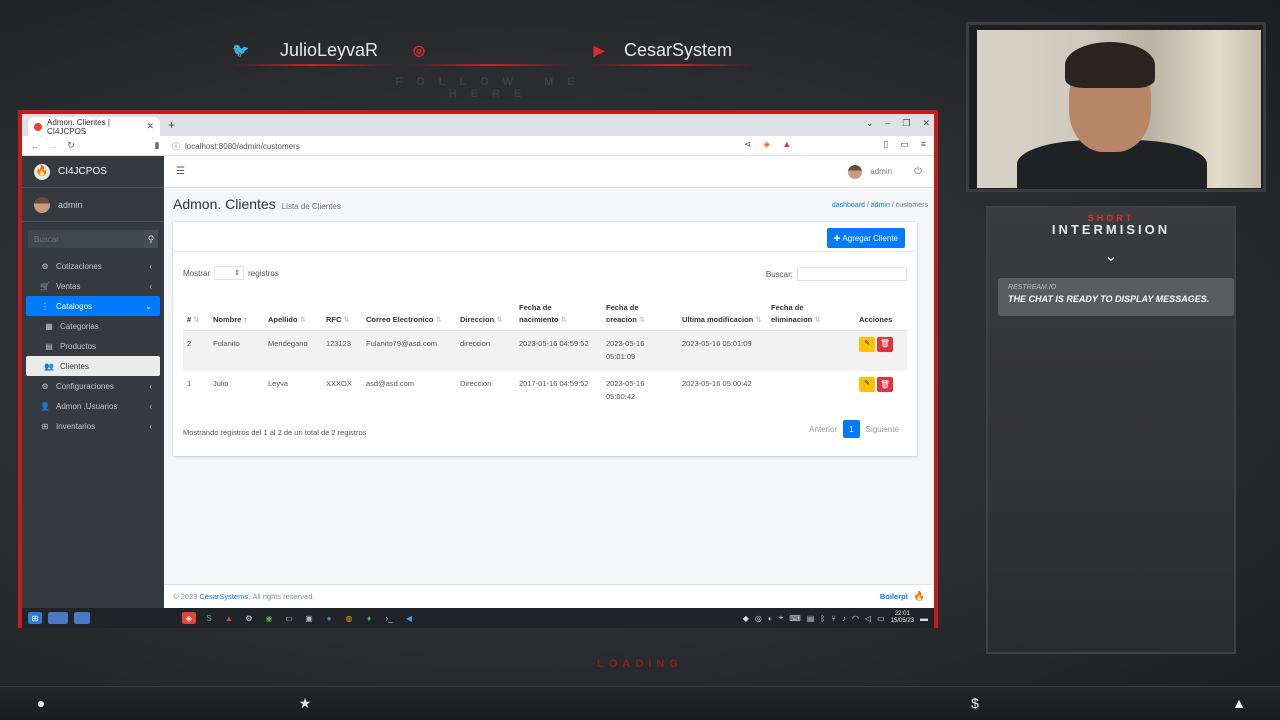  What do you see at coordinates (82, 618) in the screenshot?
I see `window-thumb-icon` at bounding box center [82, 618].